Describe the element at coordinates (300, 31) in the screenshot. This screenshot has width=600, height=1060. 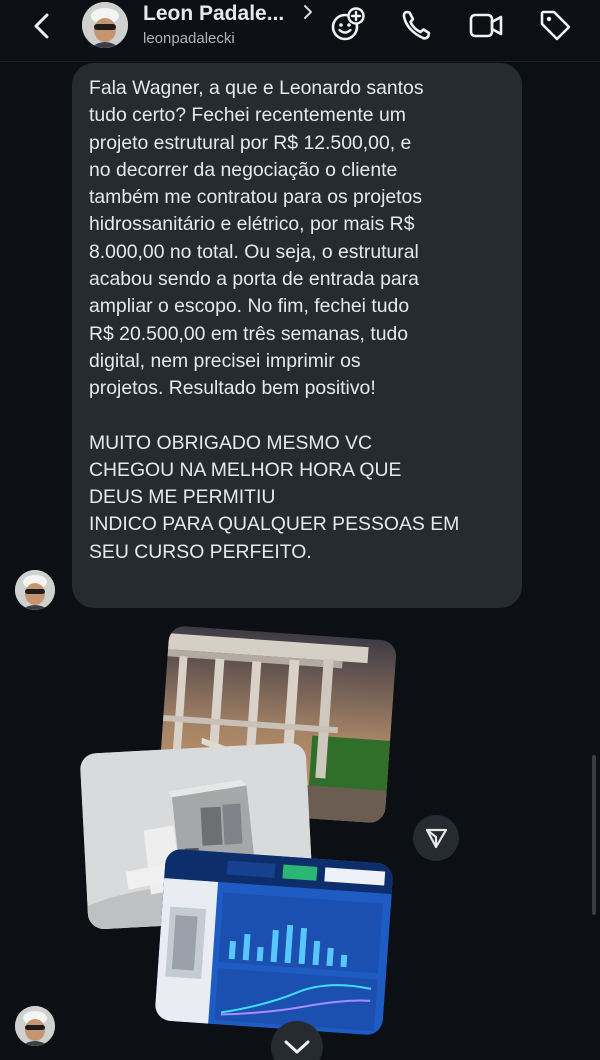
I see `chat-header: Leon Padale... leonpadalecki` at that location.